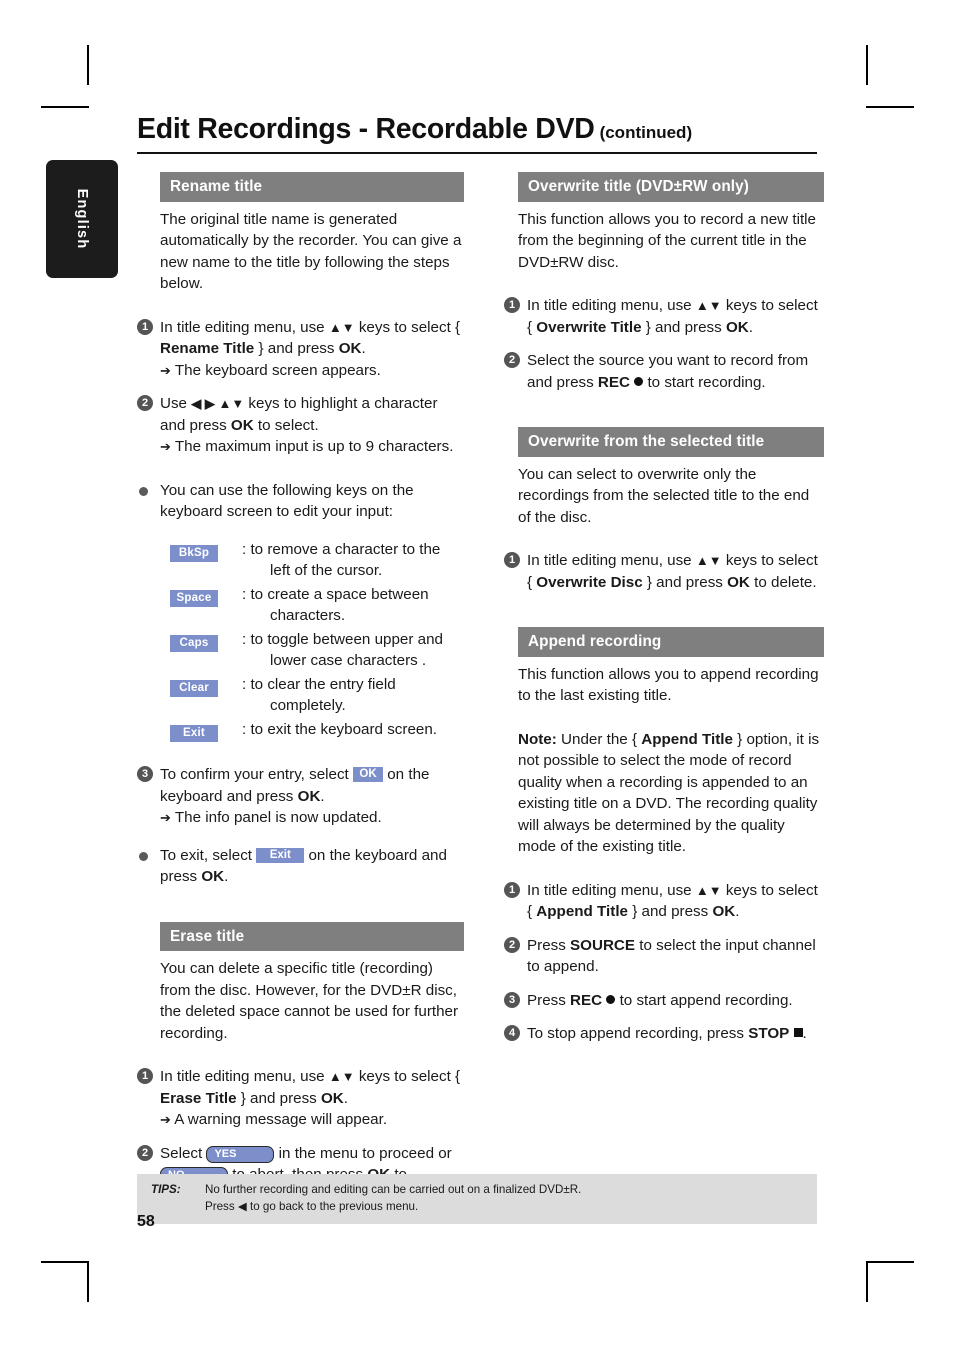 This screenshot has width=954, height=1347. I want to click on step-number: 3, so click(145, 774).